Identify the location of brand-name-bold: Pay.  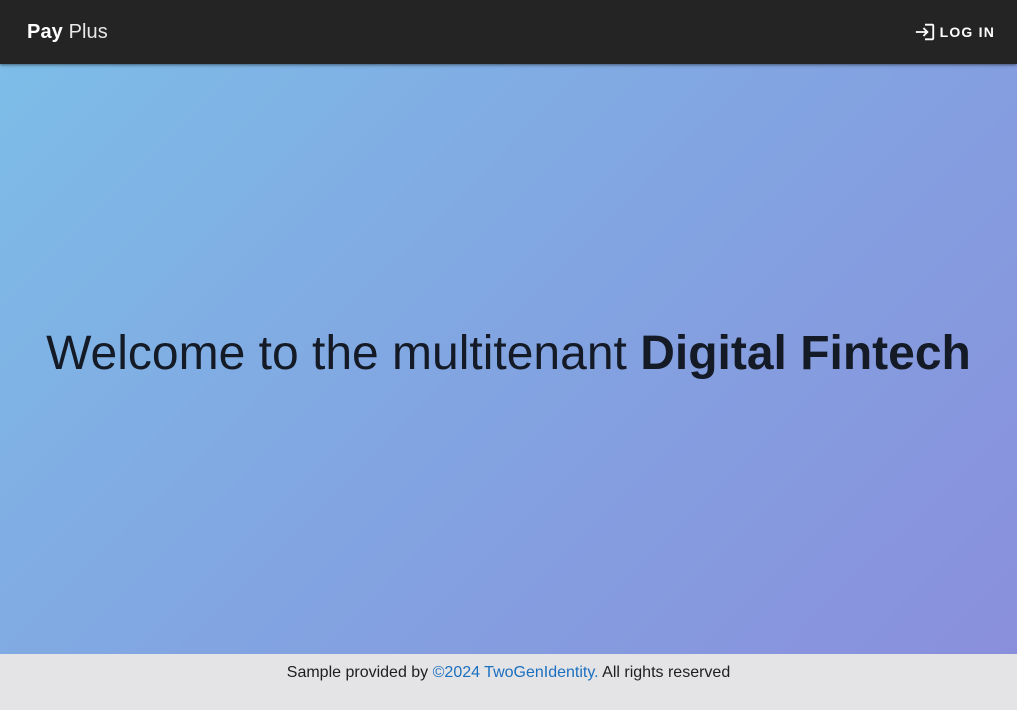
(45, 32).